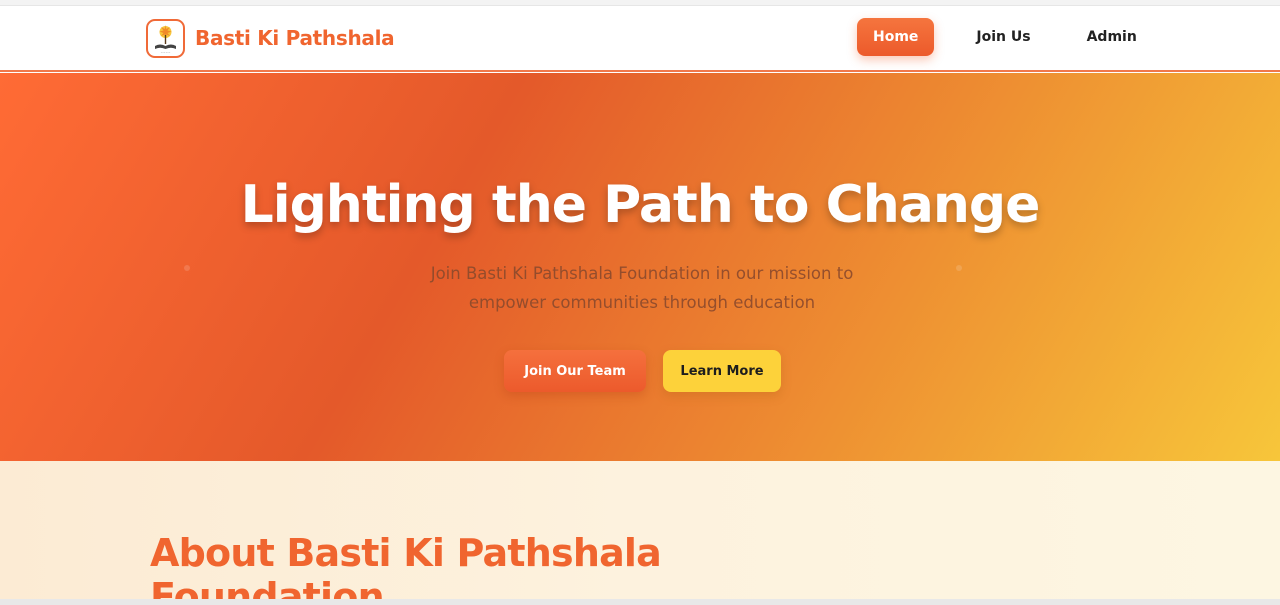  I want to click on horizontal-scrollbar, so click(640, 602).